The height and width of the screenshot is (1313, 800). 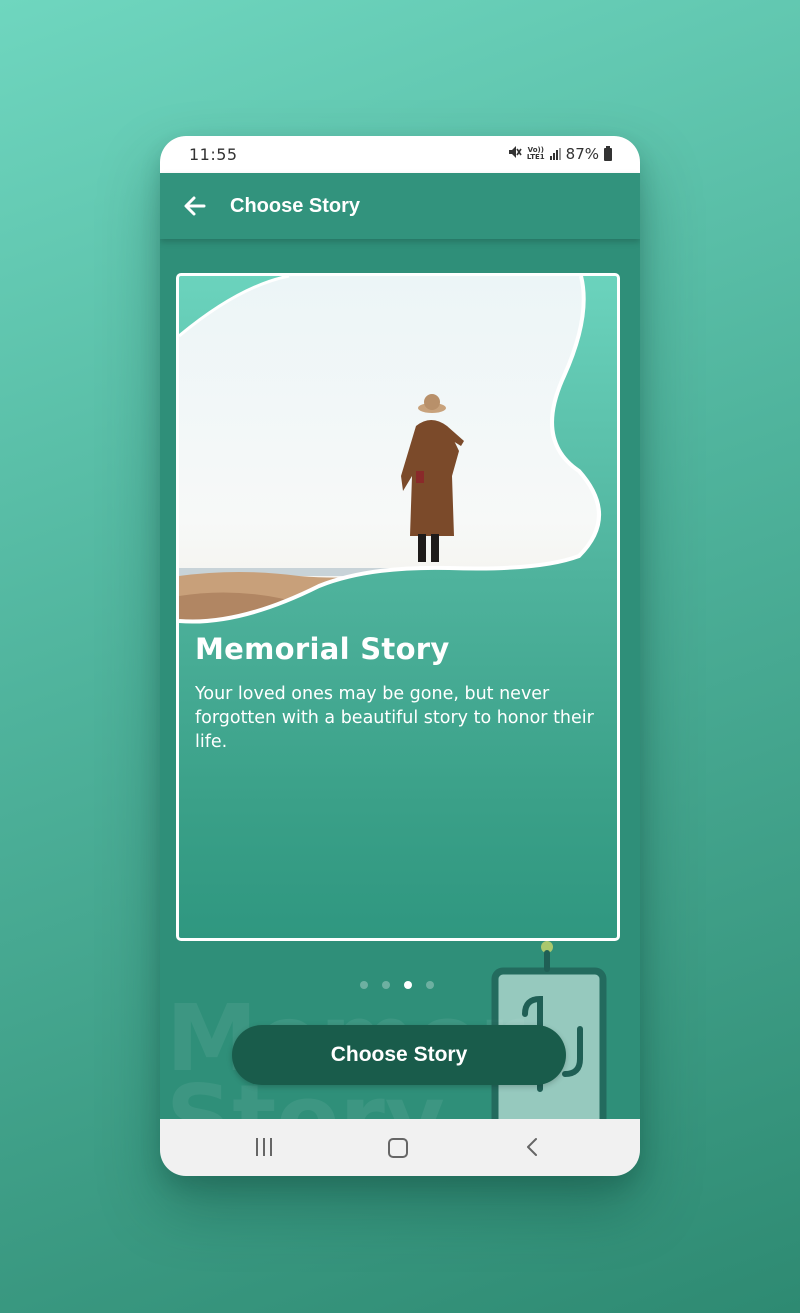 I want to click on system-nav-bar, so click(x=400, y=1147).